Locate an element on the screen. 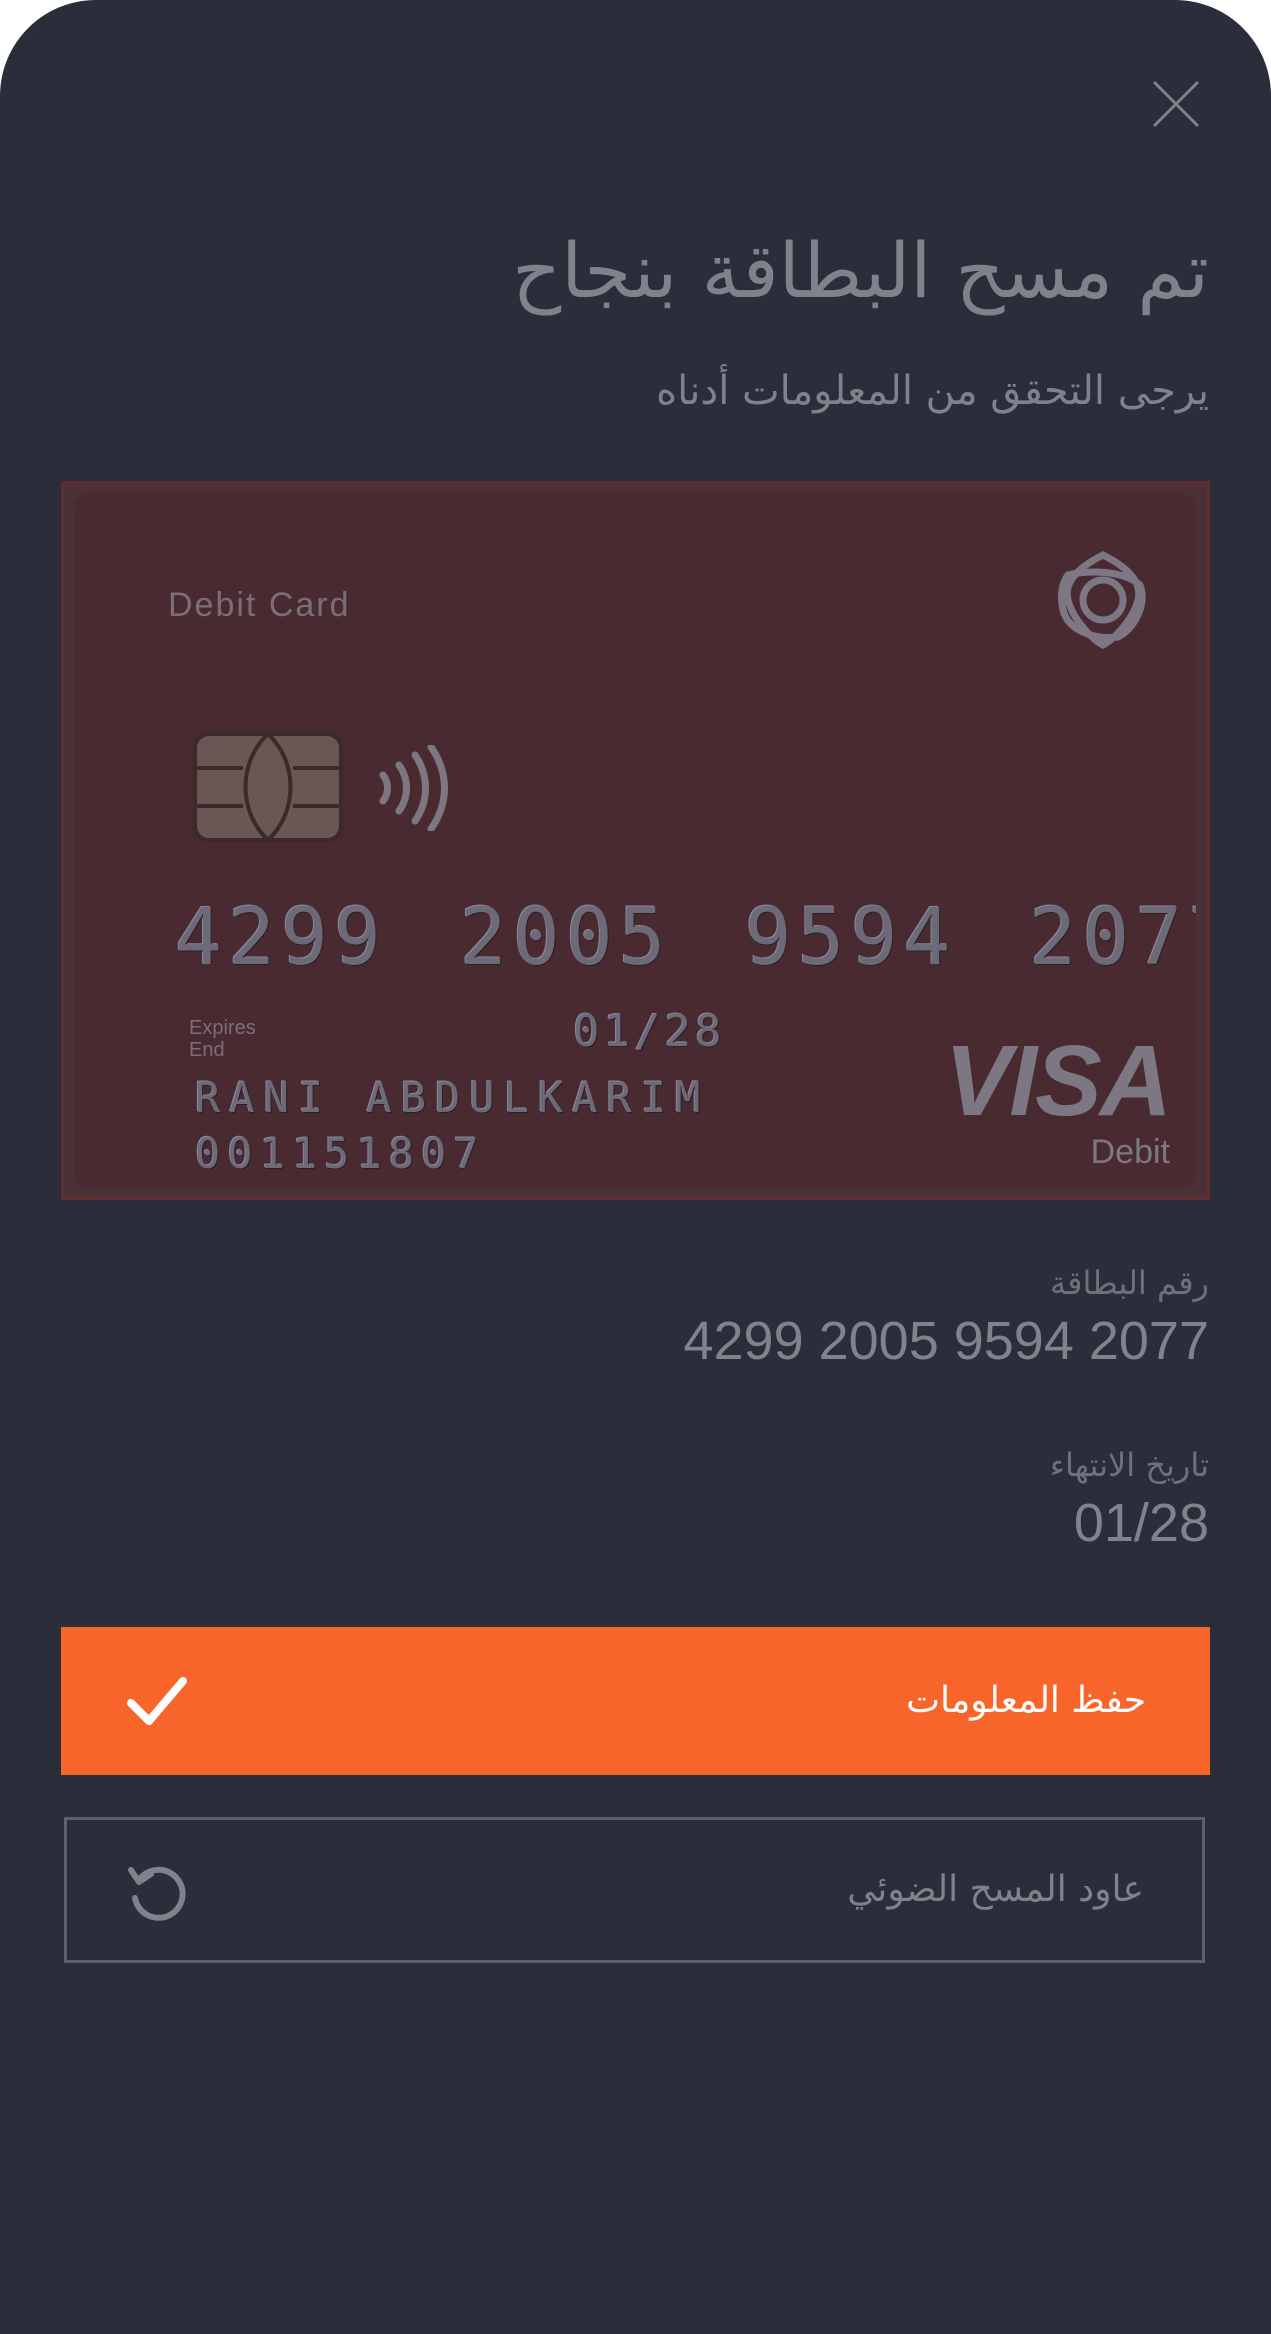 Image resolution: width=1271 pixels, height=2334 pixels. close-button is located at coordinates (1176, 104).